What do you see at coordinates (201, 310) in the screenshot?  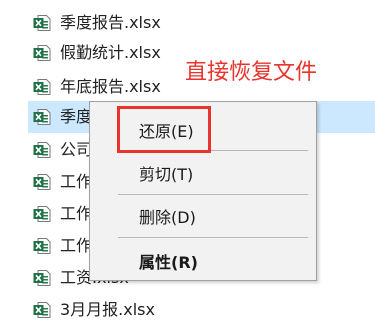 I see `file-row: 3月月报.xlsx` at bounding box center [201, 310].